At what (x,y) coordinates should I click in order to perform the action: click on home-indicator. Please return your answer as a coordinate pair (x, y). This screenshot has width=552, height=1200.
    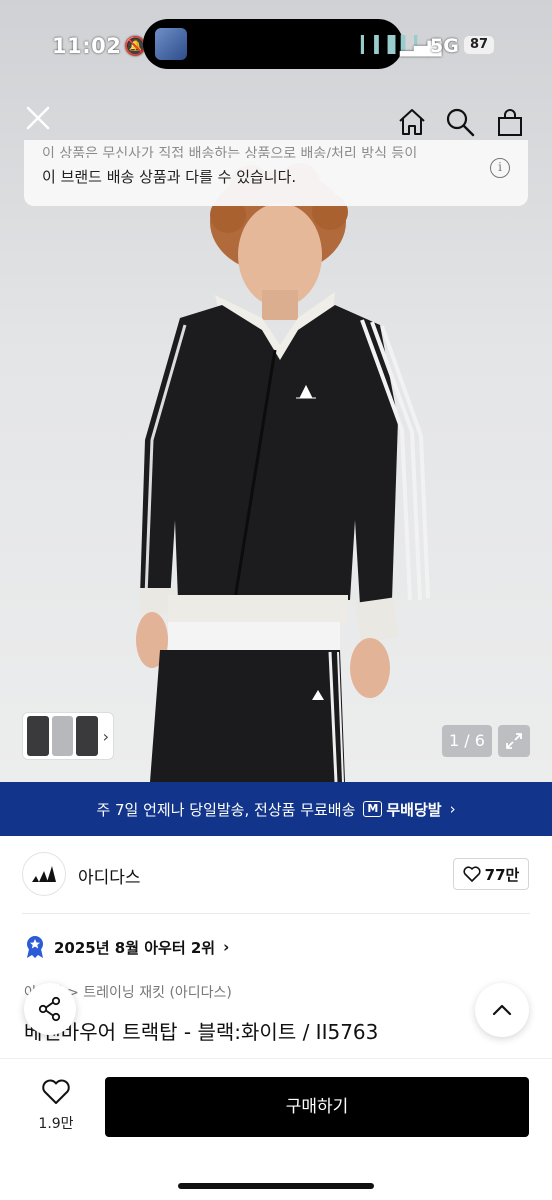
    Looking at the image, I should click on (276, 1186).